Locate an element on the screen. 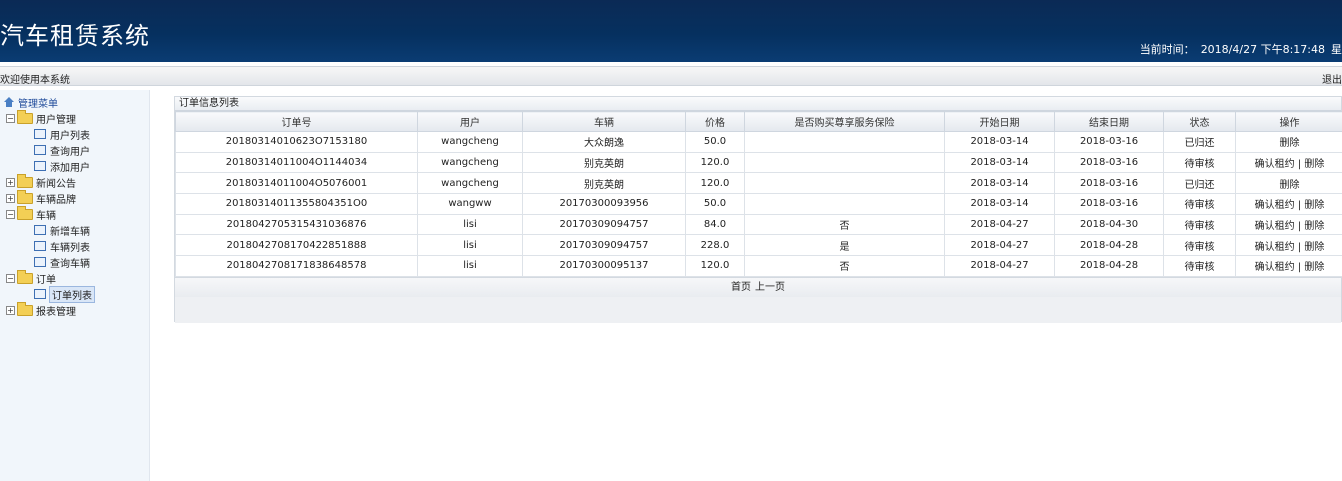  column-header: 操作 is located at coordinates (1288, 121).